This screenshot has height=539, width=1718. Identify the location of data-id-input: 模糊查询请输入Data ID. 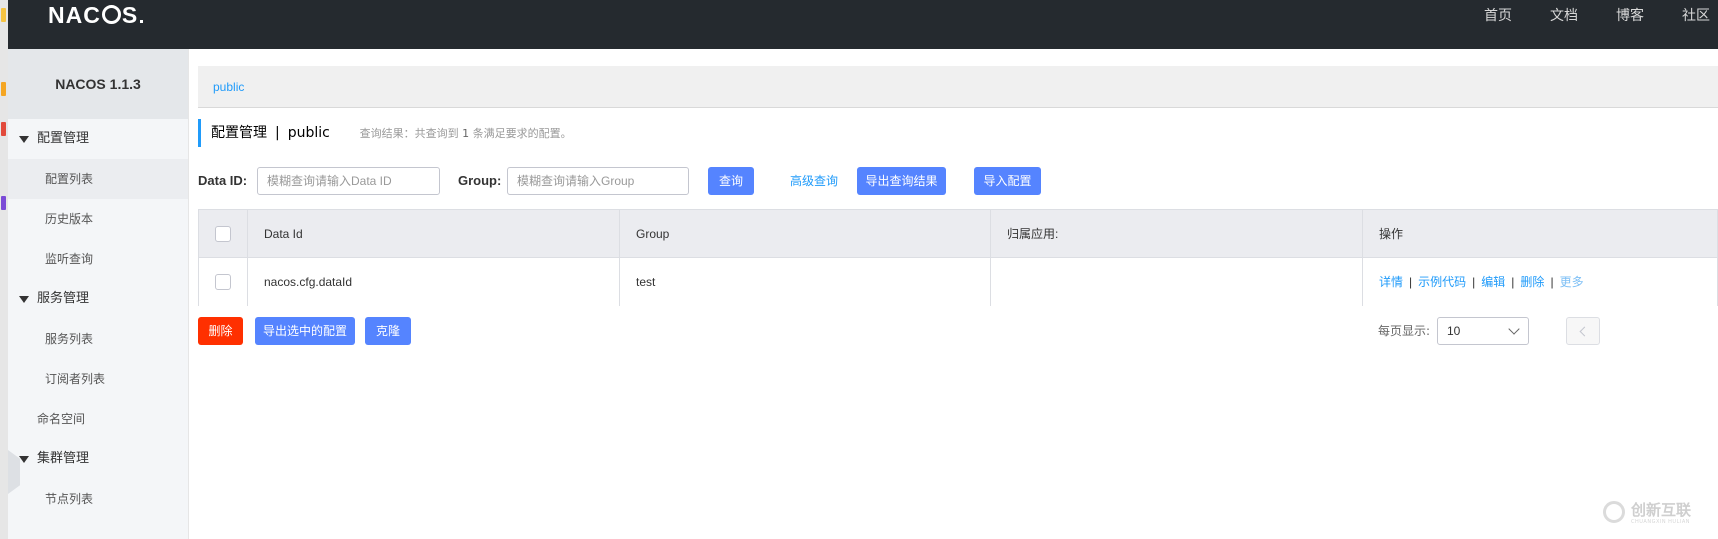
(348, 181).